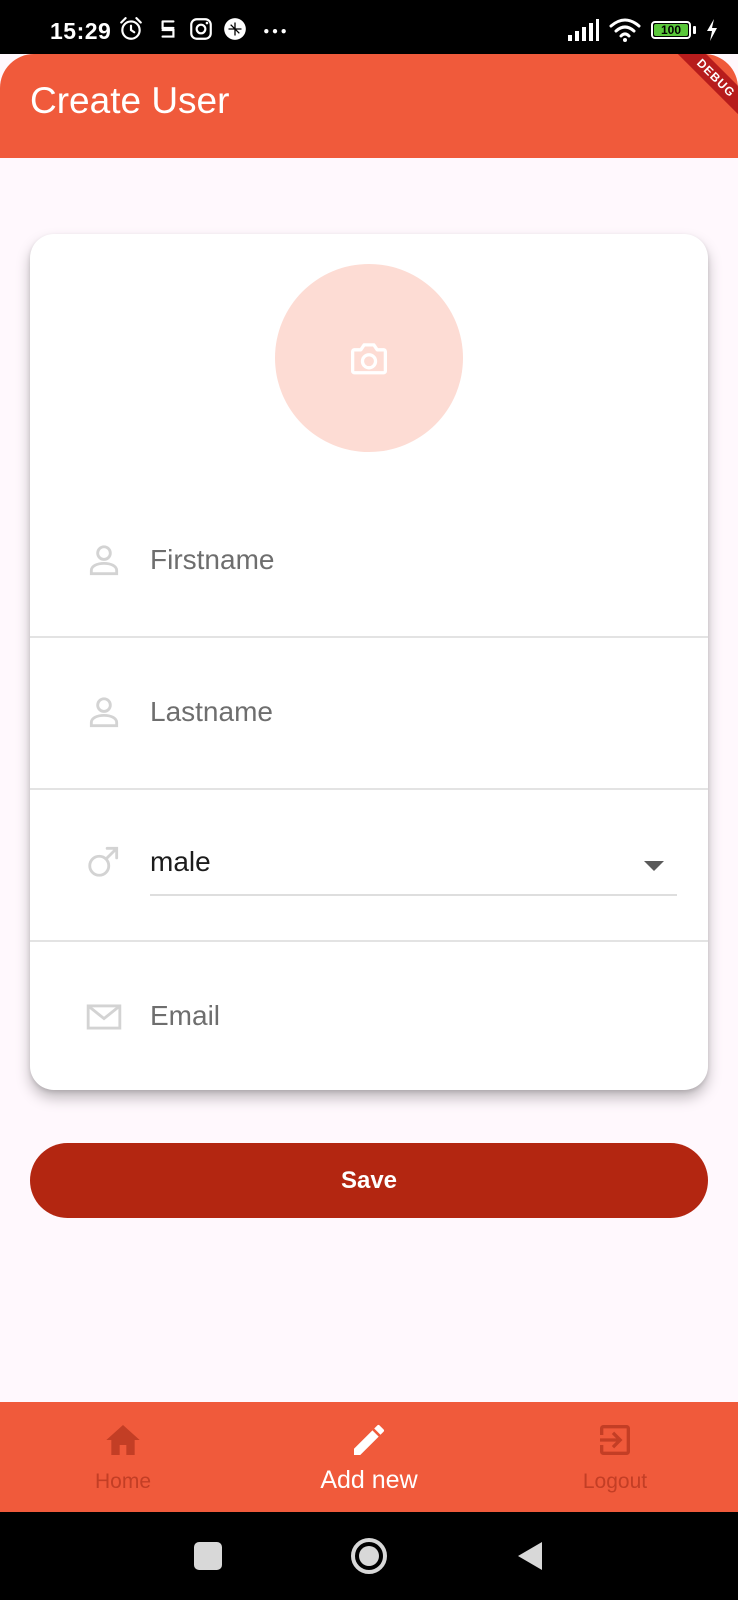  Describe the element at coordinates (131, 28) in the screenshot. I see `alarm-icon` at that location.